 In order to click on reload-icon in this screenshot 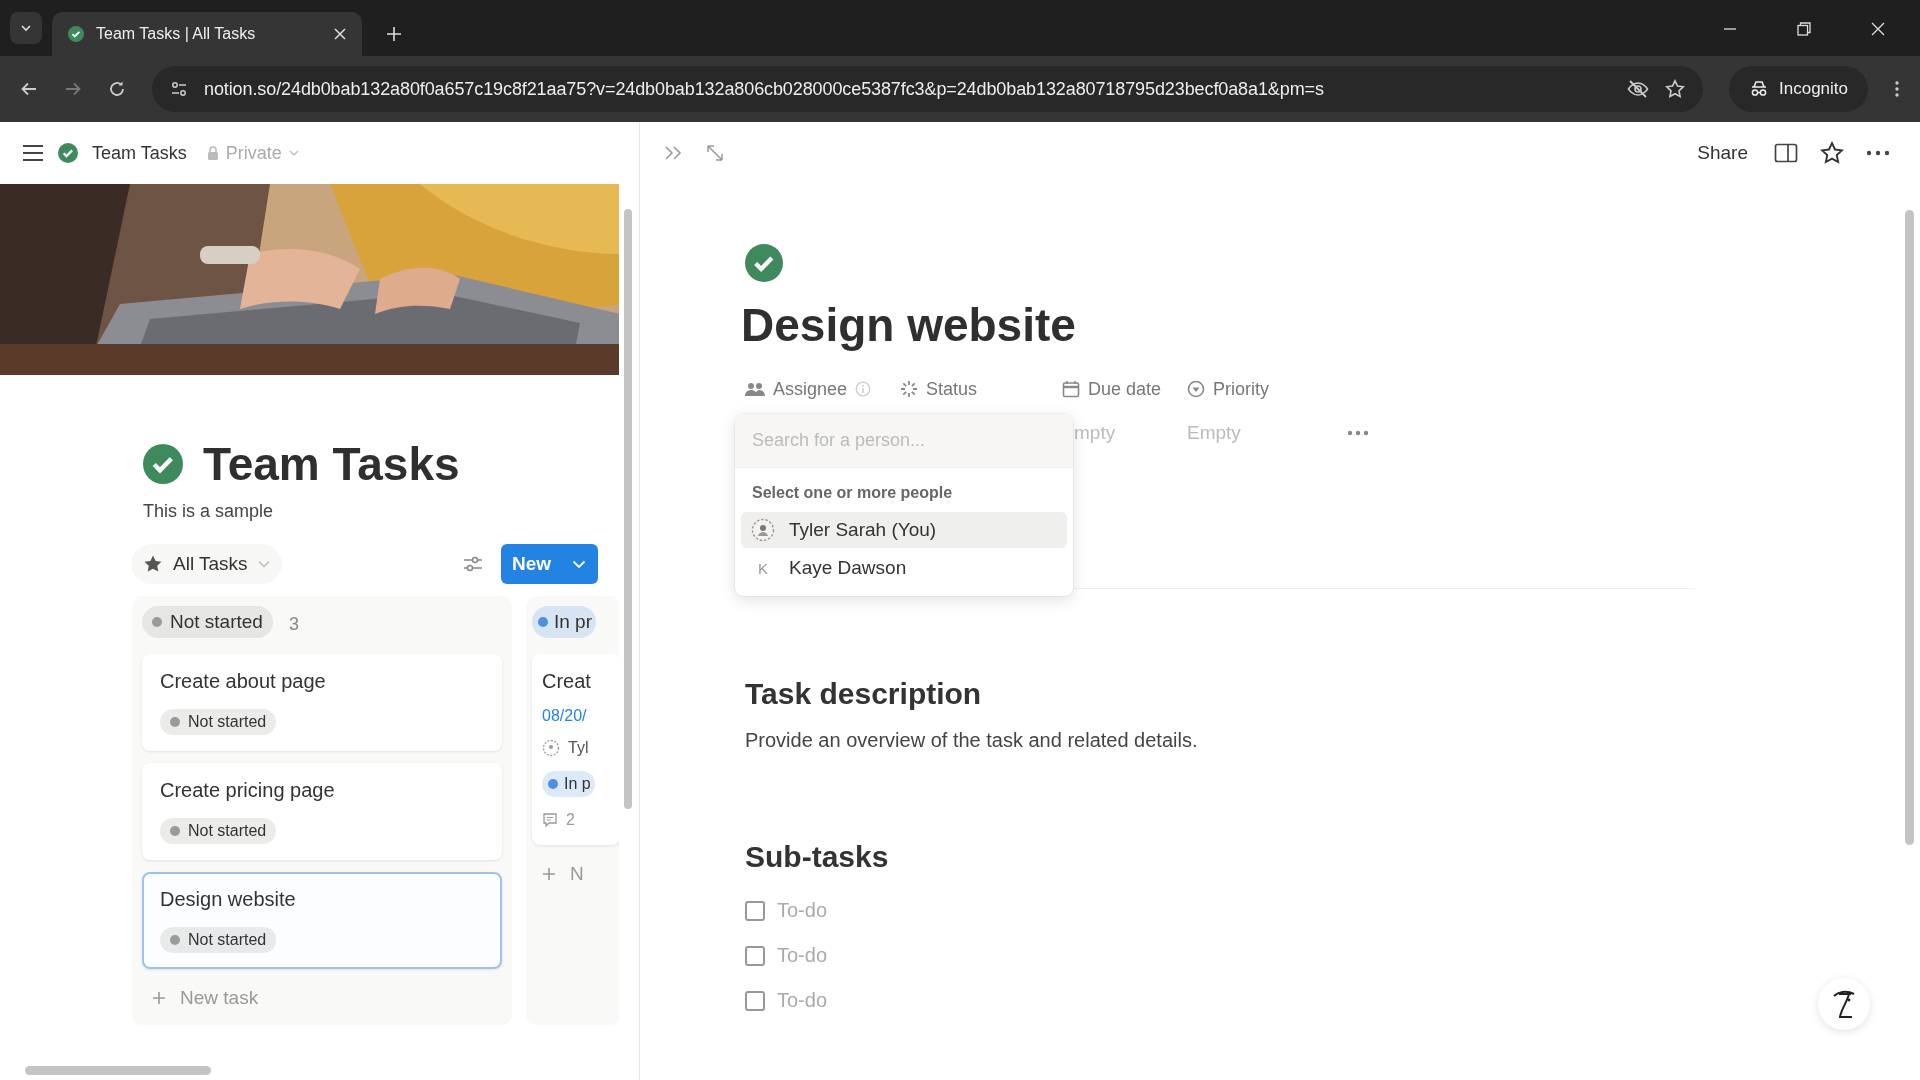, I will do `click(117, 89)`.